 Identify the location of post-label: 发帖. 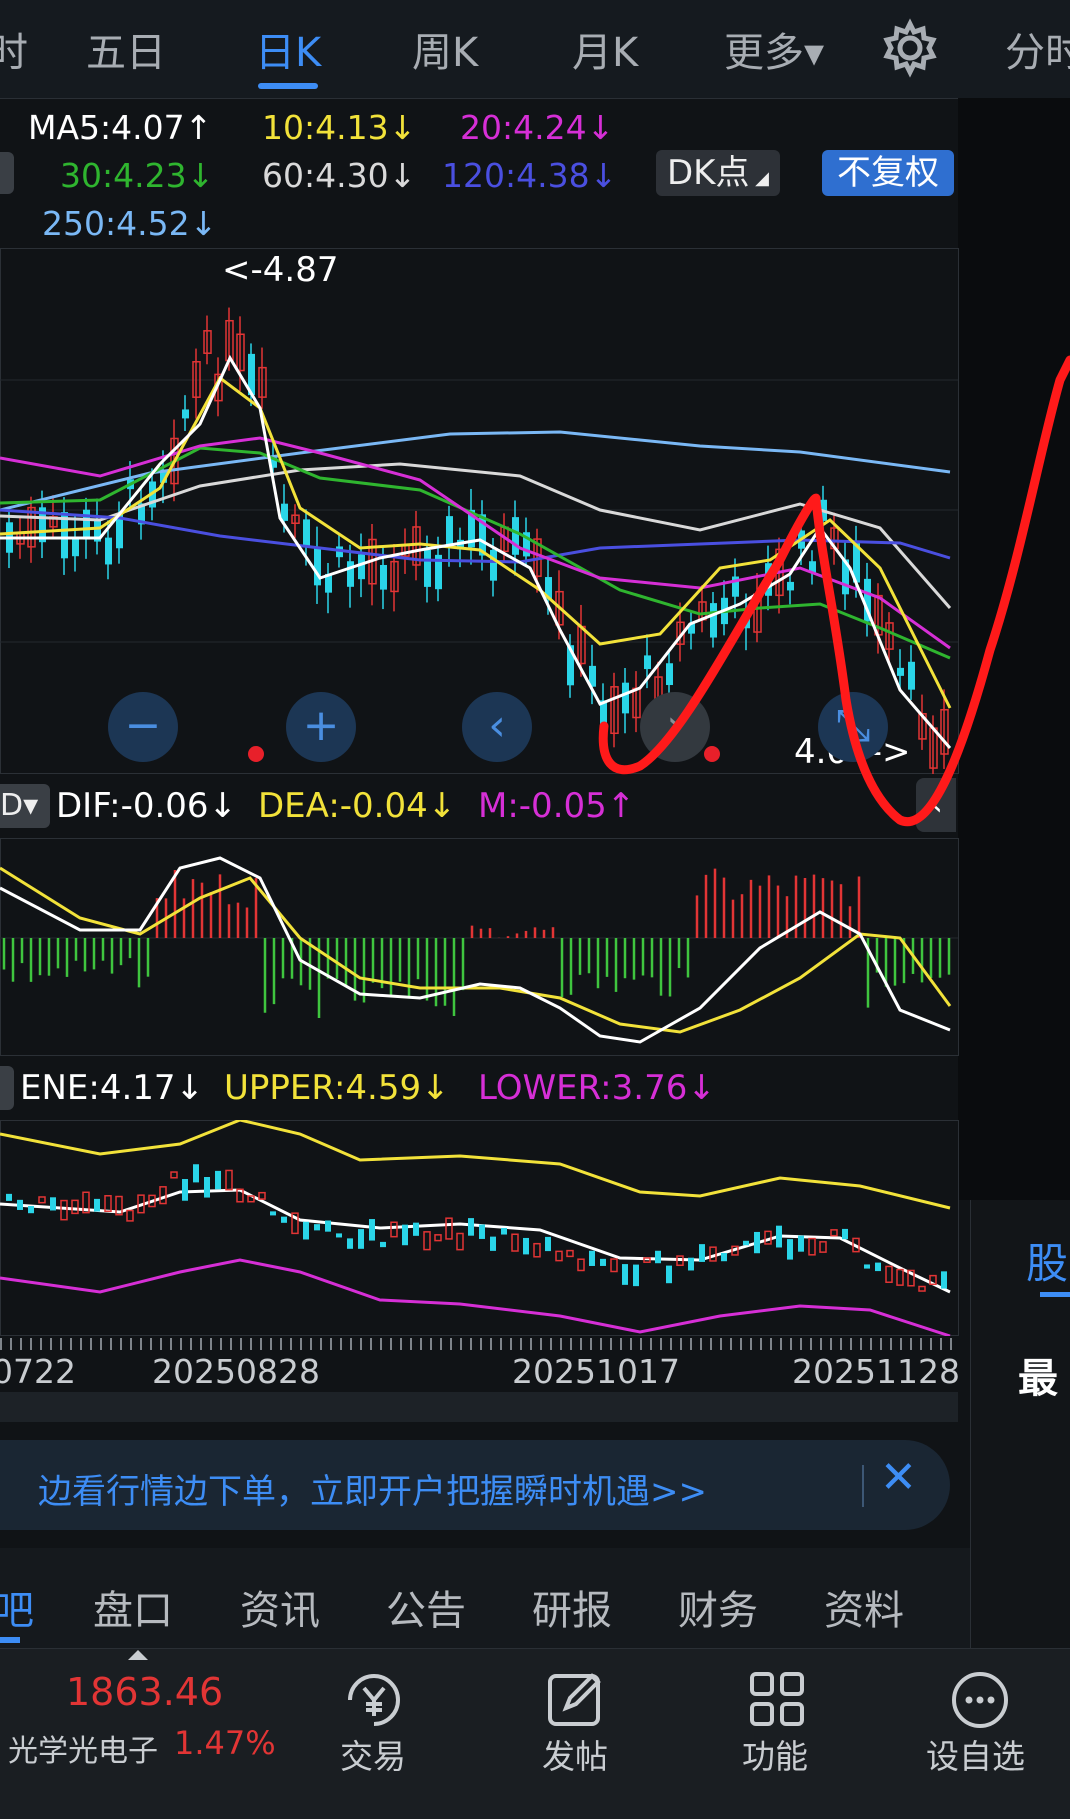
(575, 1754).